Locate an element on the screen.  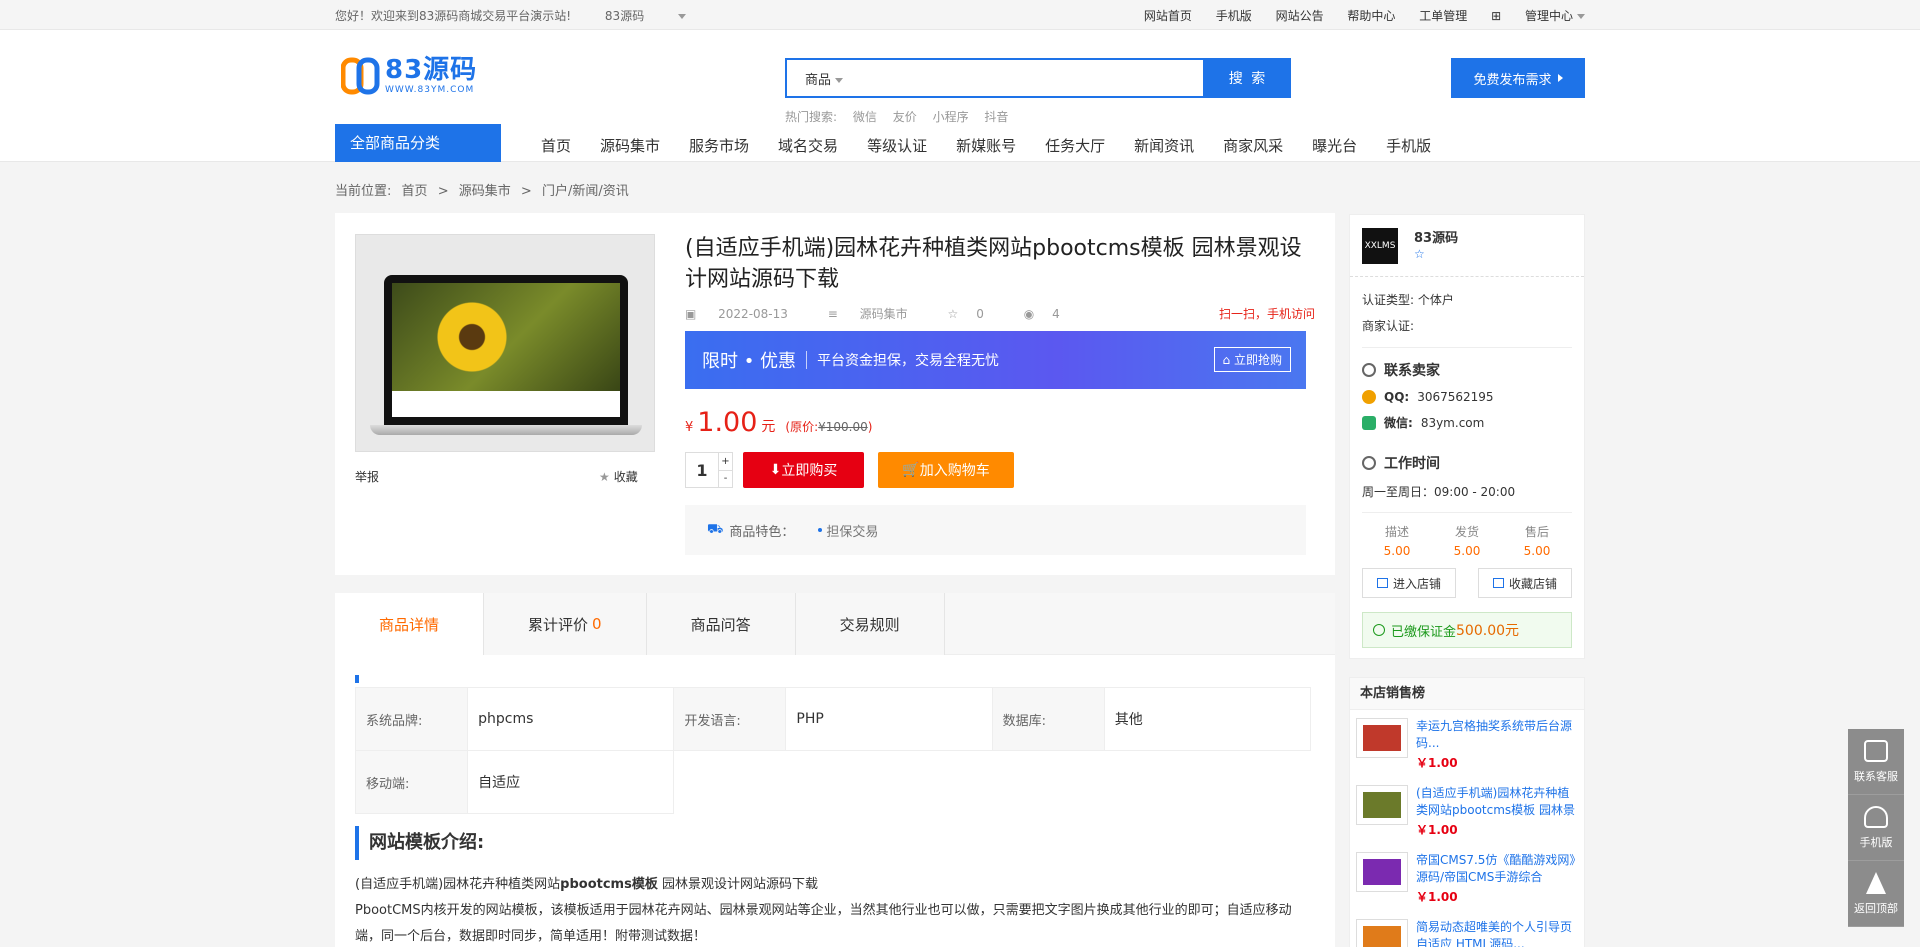
search-button: 搜 索 is located at coordinates (1248, 78).